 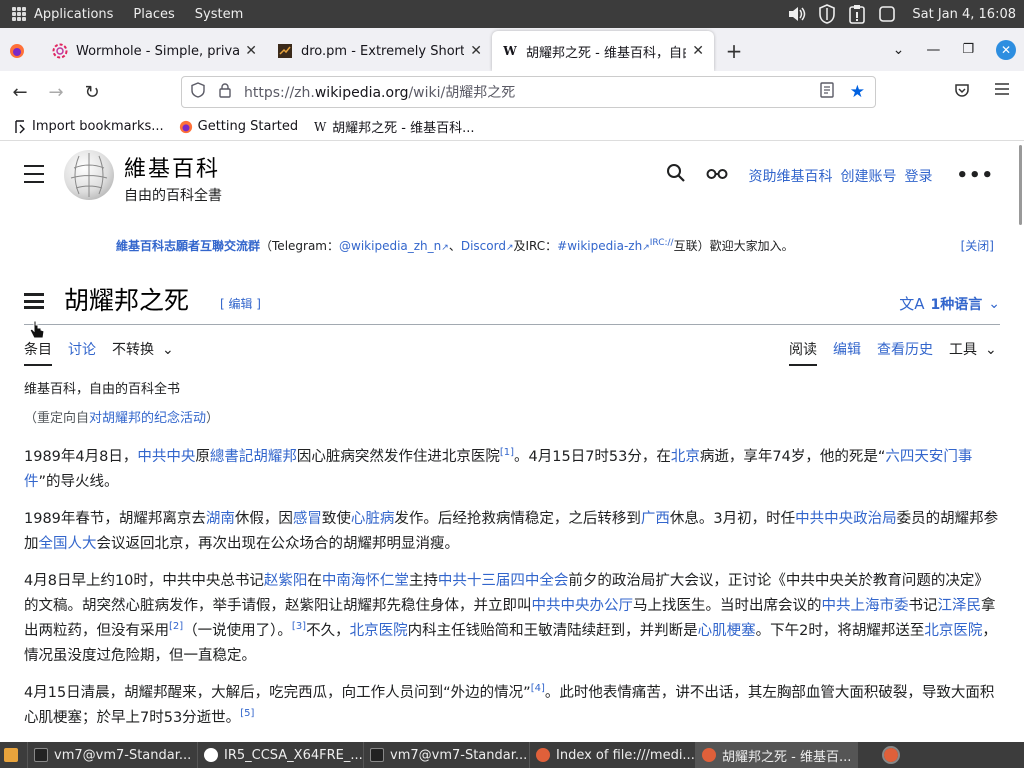 What do you see at coordinates (734, 51) in the screenshot?
I see `new-tab-button: +` at bounding box center [734, 51].